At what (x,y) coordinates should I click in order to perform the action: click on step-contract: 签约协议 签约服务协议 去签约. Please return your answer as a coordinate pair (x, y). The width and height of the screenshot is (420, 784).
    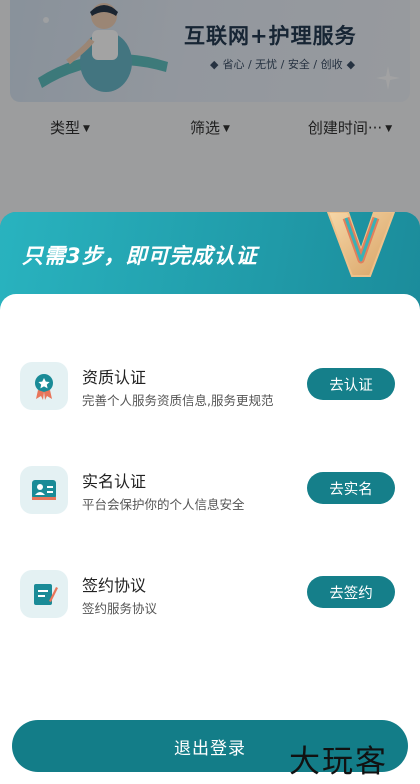
    Looking at the image, I should click on (210, 603).